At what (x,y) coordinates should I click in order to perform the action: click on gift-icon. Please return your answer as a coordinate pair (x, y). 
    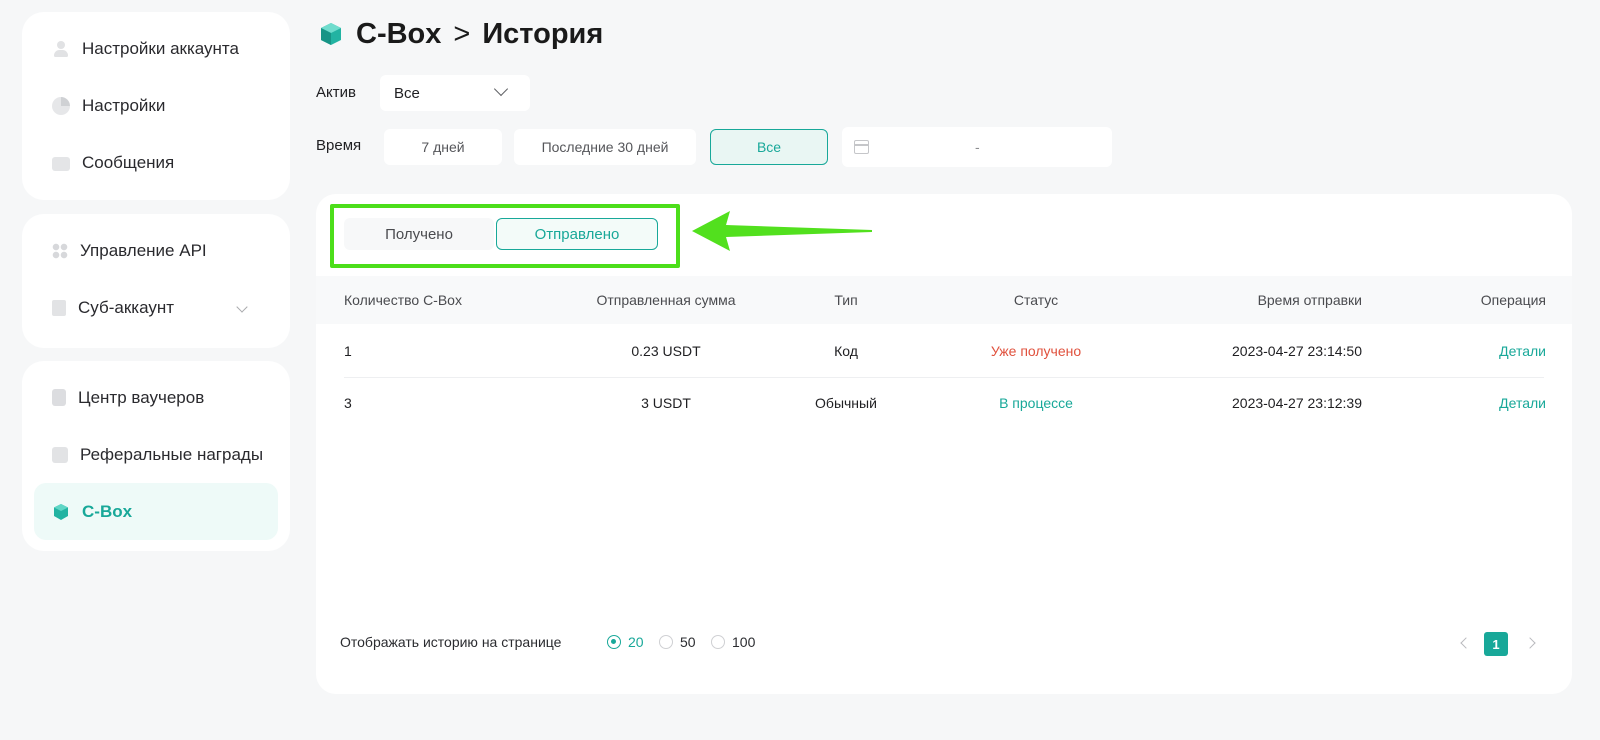
    Looking at the image, I should click on (60, 454).